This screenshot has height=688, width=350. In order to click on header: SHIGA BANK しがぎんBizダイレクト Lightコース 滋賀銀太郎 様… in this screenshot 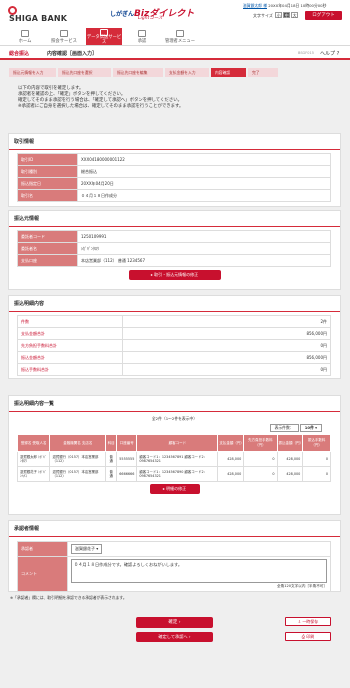, I will do `click(175, 14)`.